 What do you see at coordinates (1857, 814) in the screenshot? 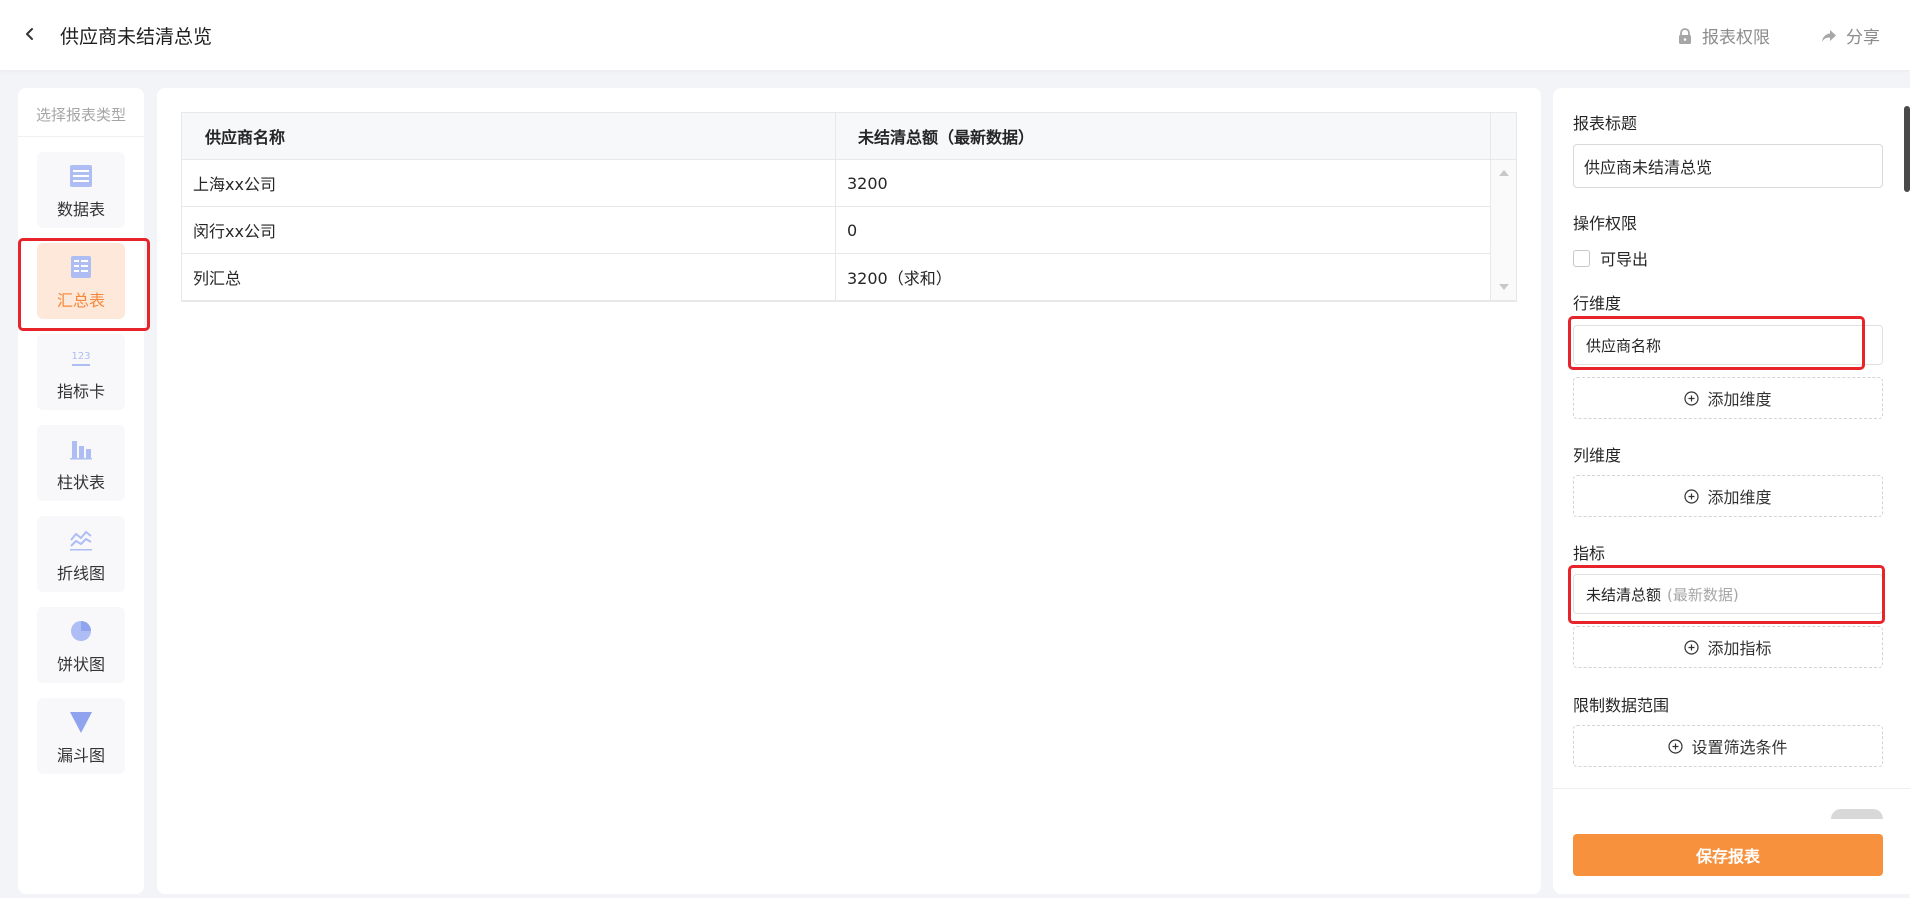
I see `toggle-switch` at bounding box center [1857, 814].